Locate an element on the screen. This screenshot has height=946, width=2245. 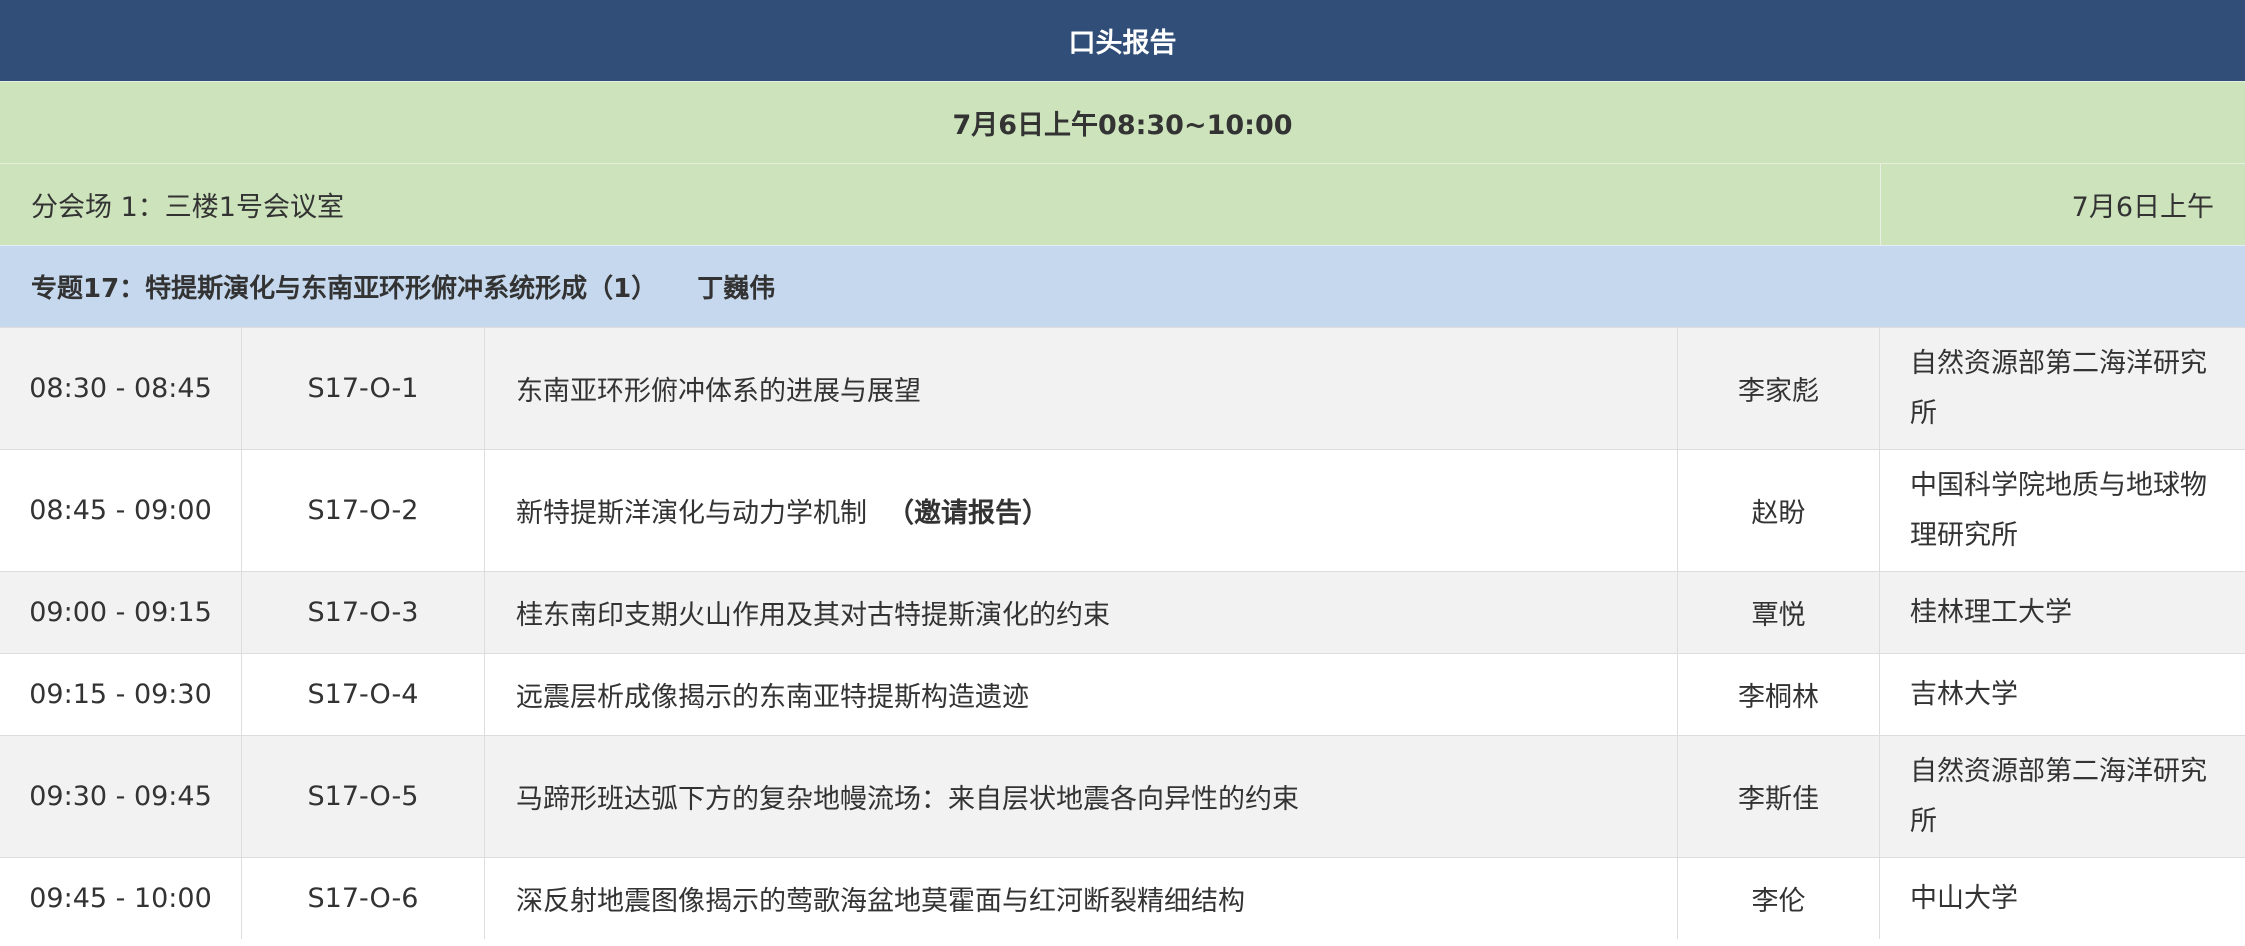
venue-date: 7月6日上午 is located at coordinates (2062, 204).